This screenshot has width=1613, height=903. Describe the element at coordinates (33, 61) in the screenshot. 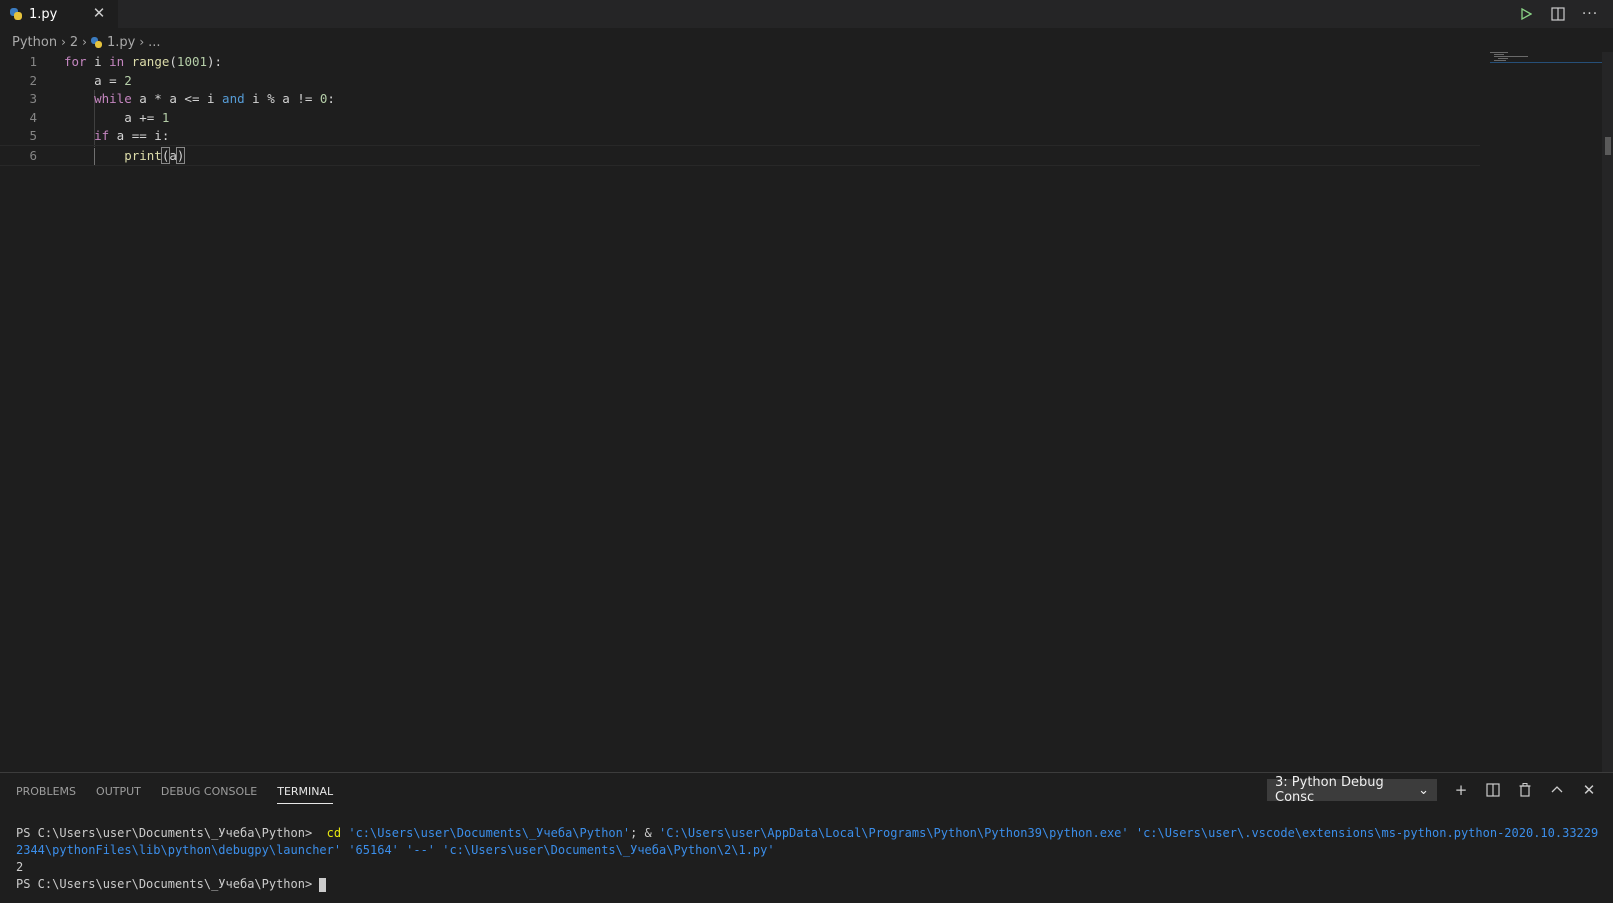

I see `line-number: 1` at that location.